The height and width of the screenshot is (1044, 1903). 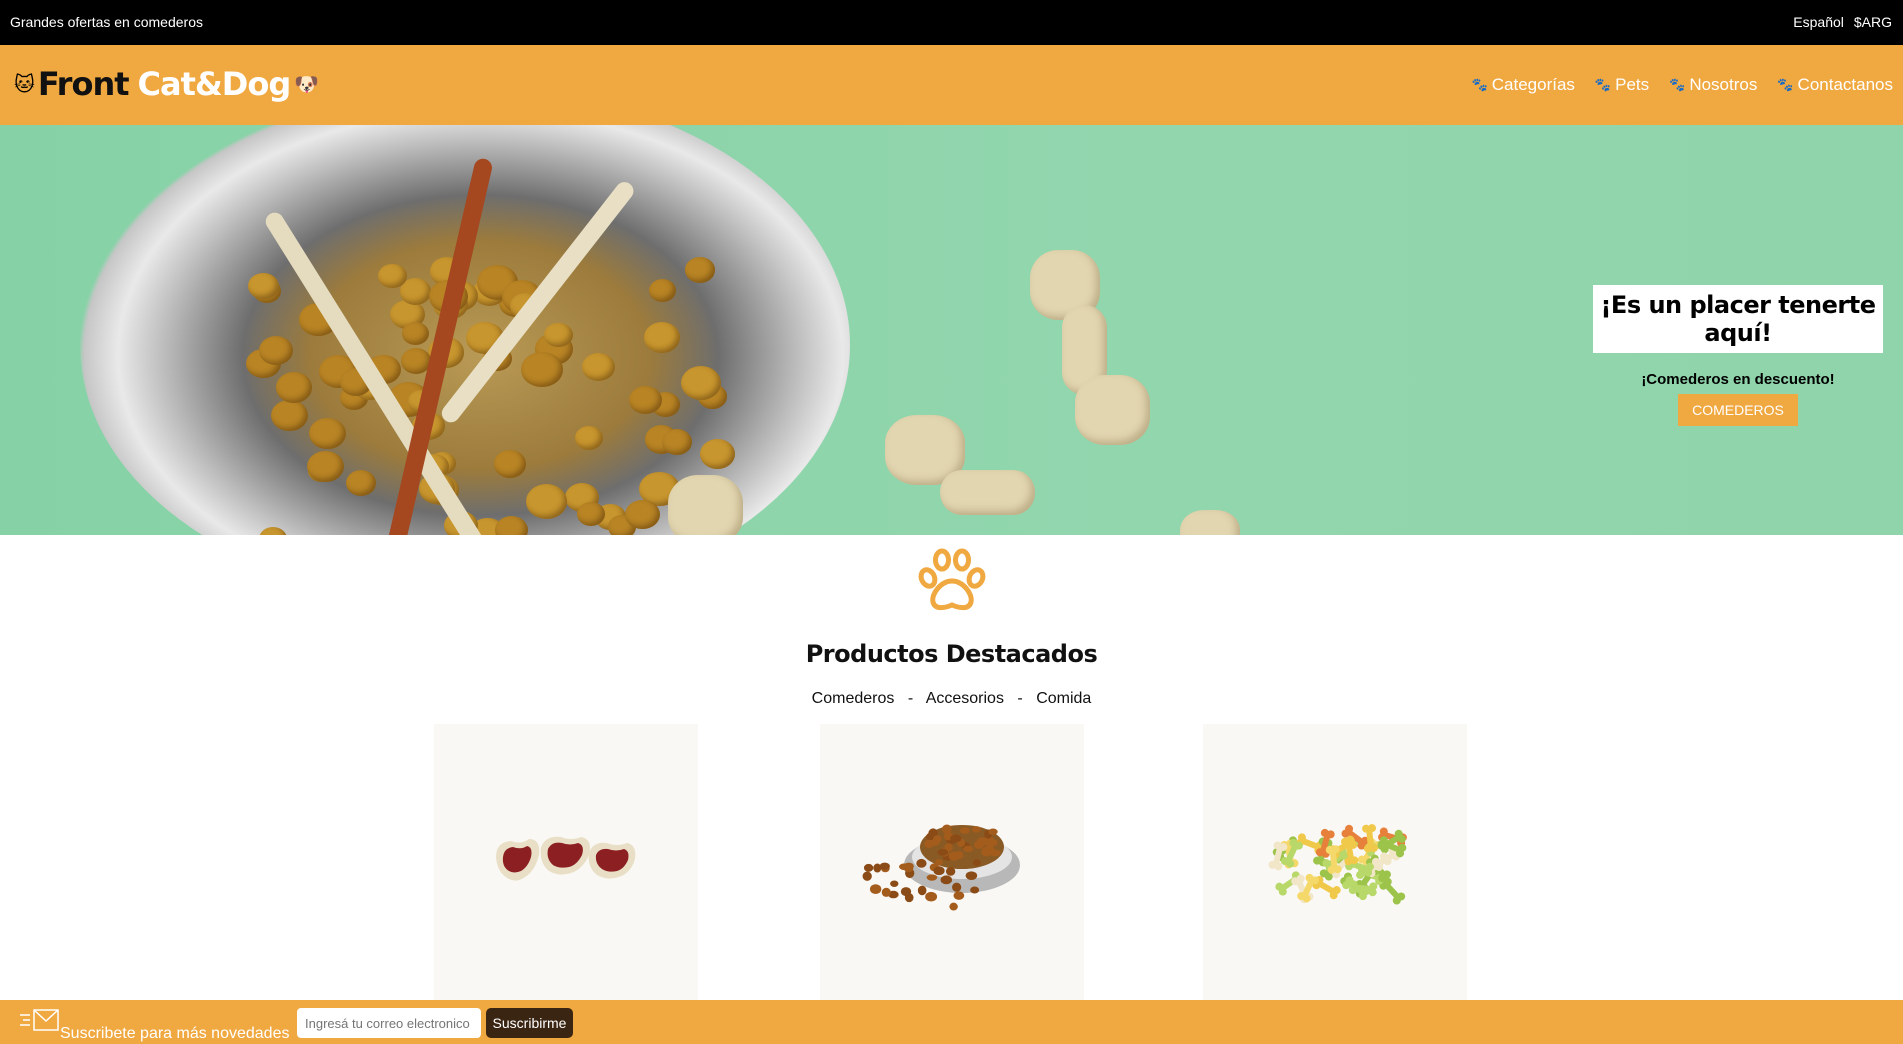 What do you see at coordinates (1738, 410) in the screenshot?
I see `comederos-button: COMEDEROS` at bounding box center [1738, 410].